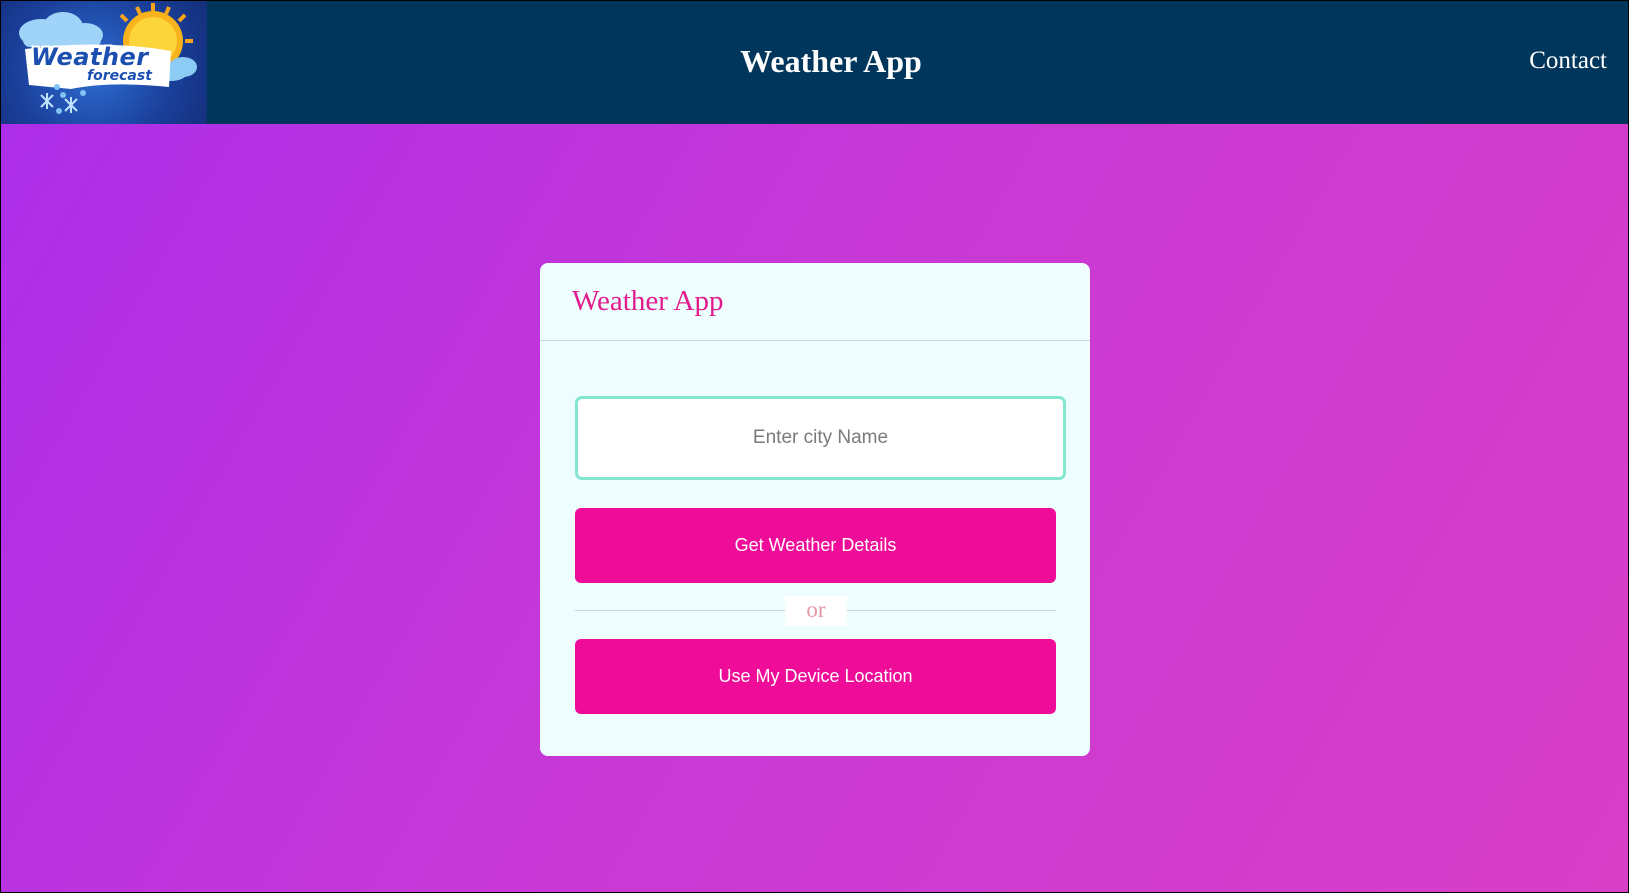 This screenshot has height=893, width=1629. I want to click on contact-link: Contact, so click(1568, 61).